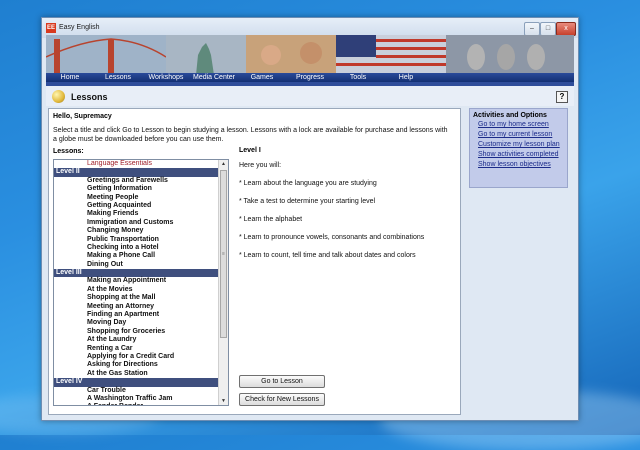 Image resolution: width=640 pixels, height=450 pixels. What do you see at coordinates (518, 154) in the screenshot?
I see `link-activities-completed: Show activities completed` at bounding box center [518, 154].